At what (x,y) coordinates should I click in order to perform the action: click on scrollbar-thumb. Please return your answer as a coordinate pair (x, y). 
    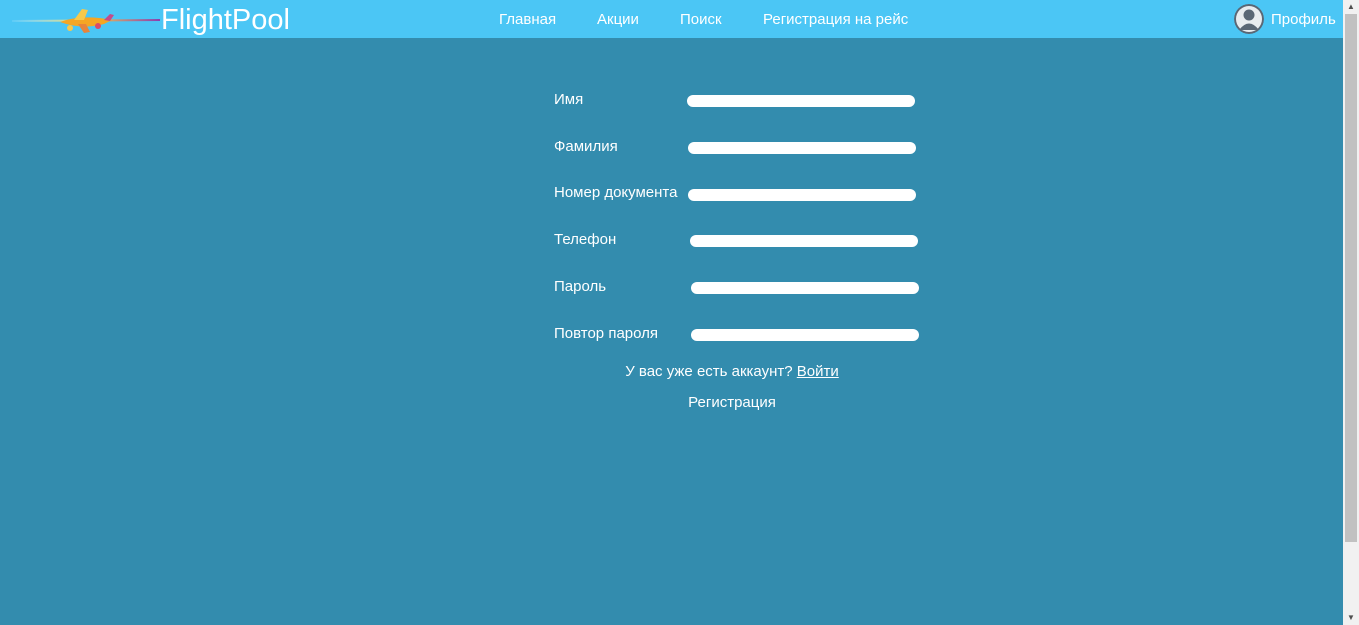
    Looking at the image, I should click on (1351, 278).